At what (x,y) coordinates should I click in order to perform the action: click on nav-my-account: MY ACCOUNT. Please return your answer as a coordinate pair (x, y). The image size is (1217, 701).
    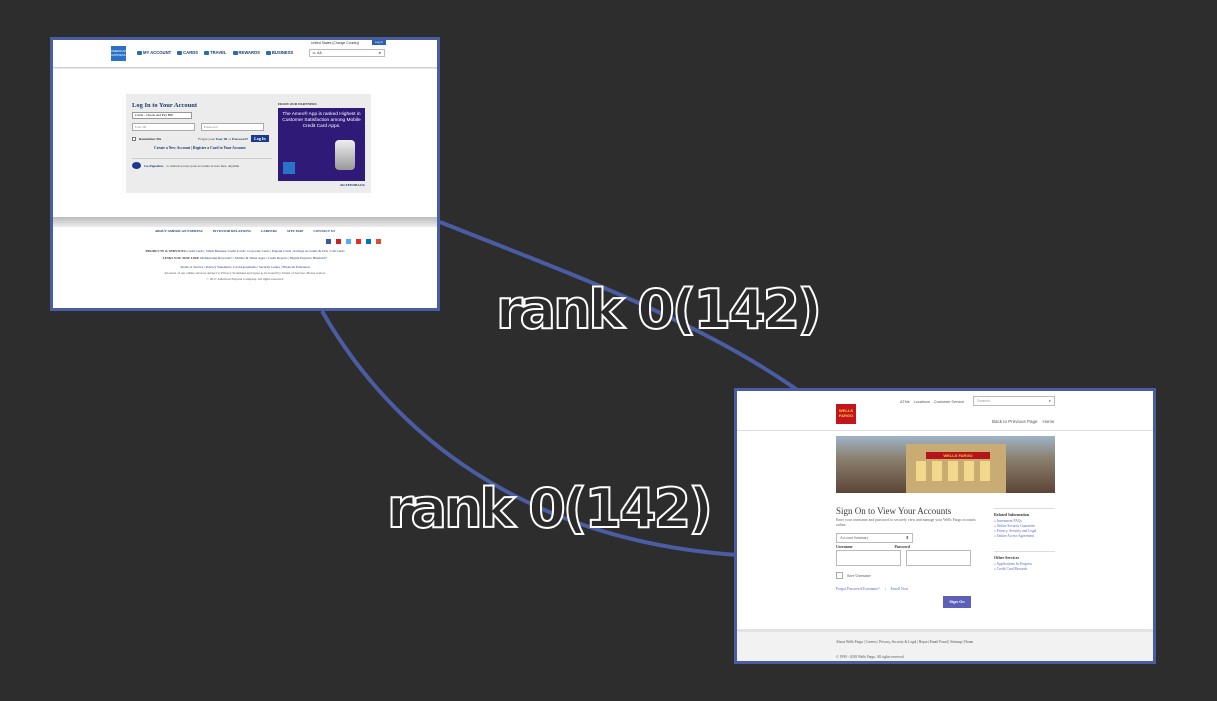
    Looking at the image, I should click on (154, 52).